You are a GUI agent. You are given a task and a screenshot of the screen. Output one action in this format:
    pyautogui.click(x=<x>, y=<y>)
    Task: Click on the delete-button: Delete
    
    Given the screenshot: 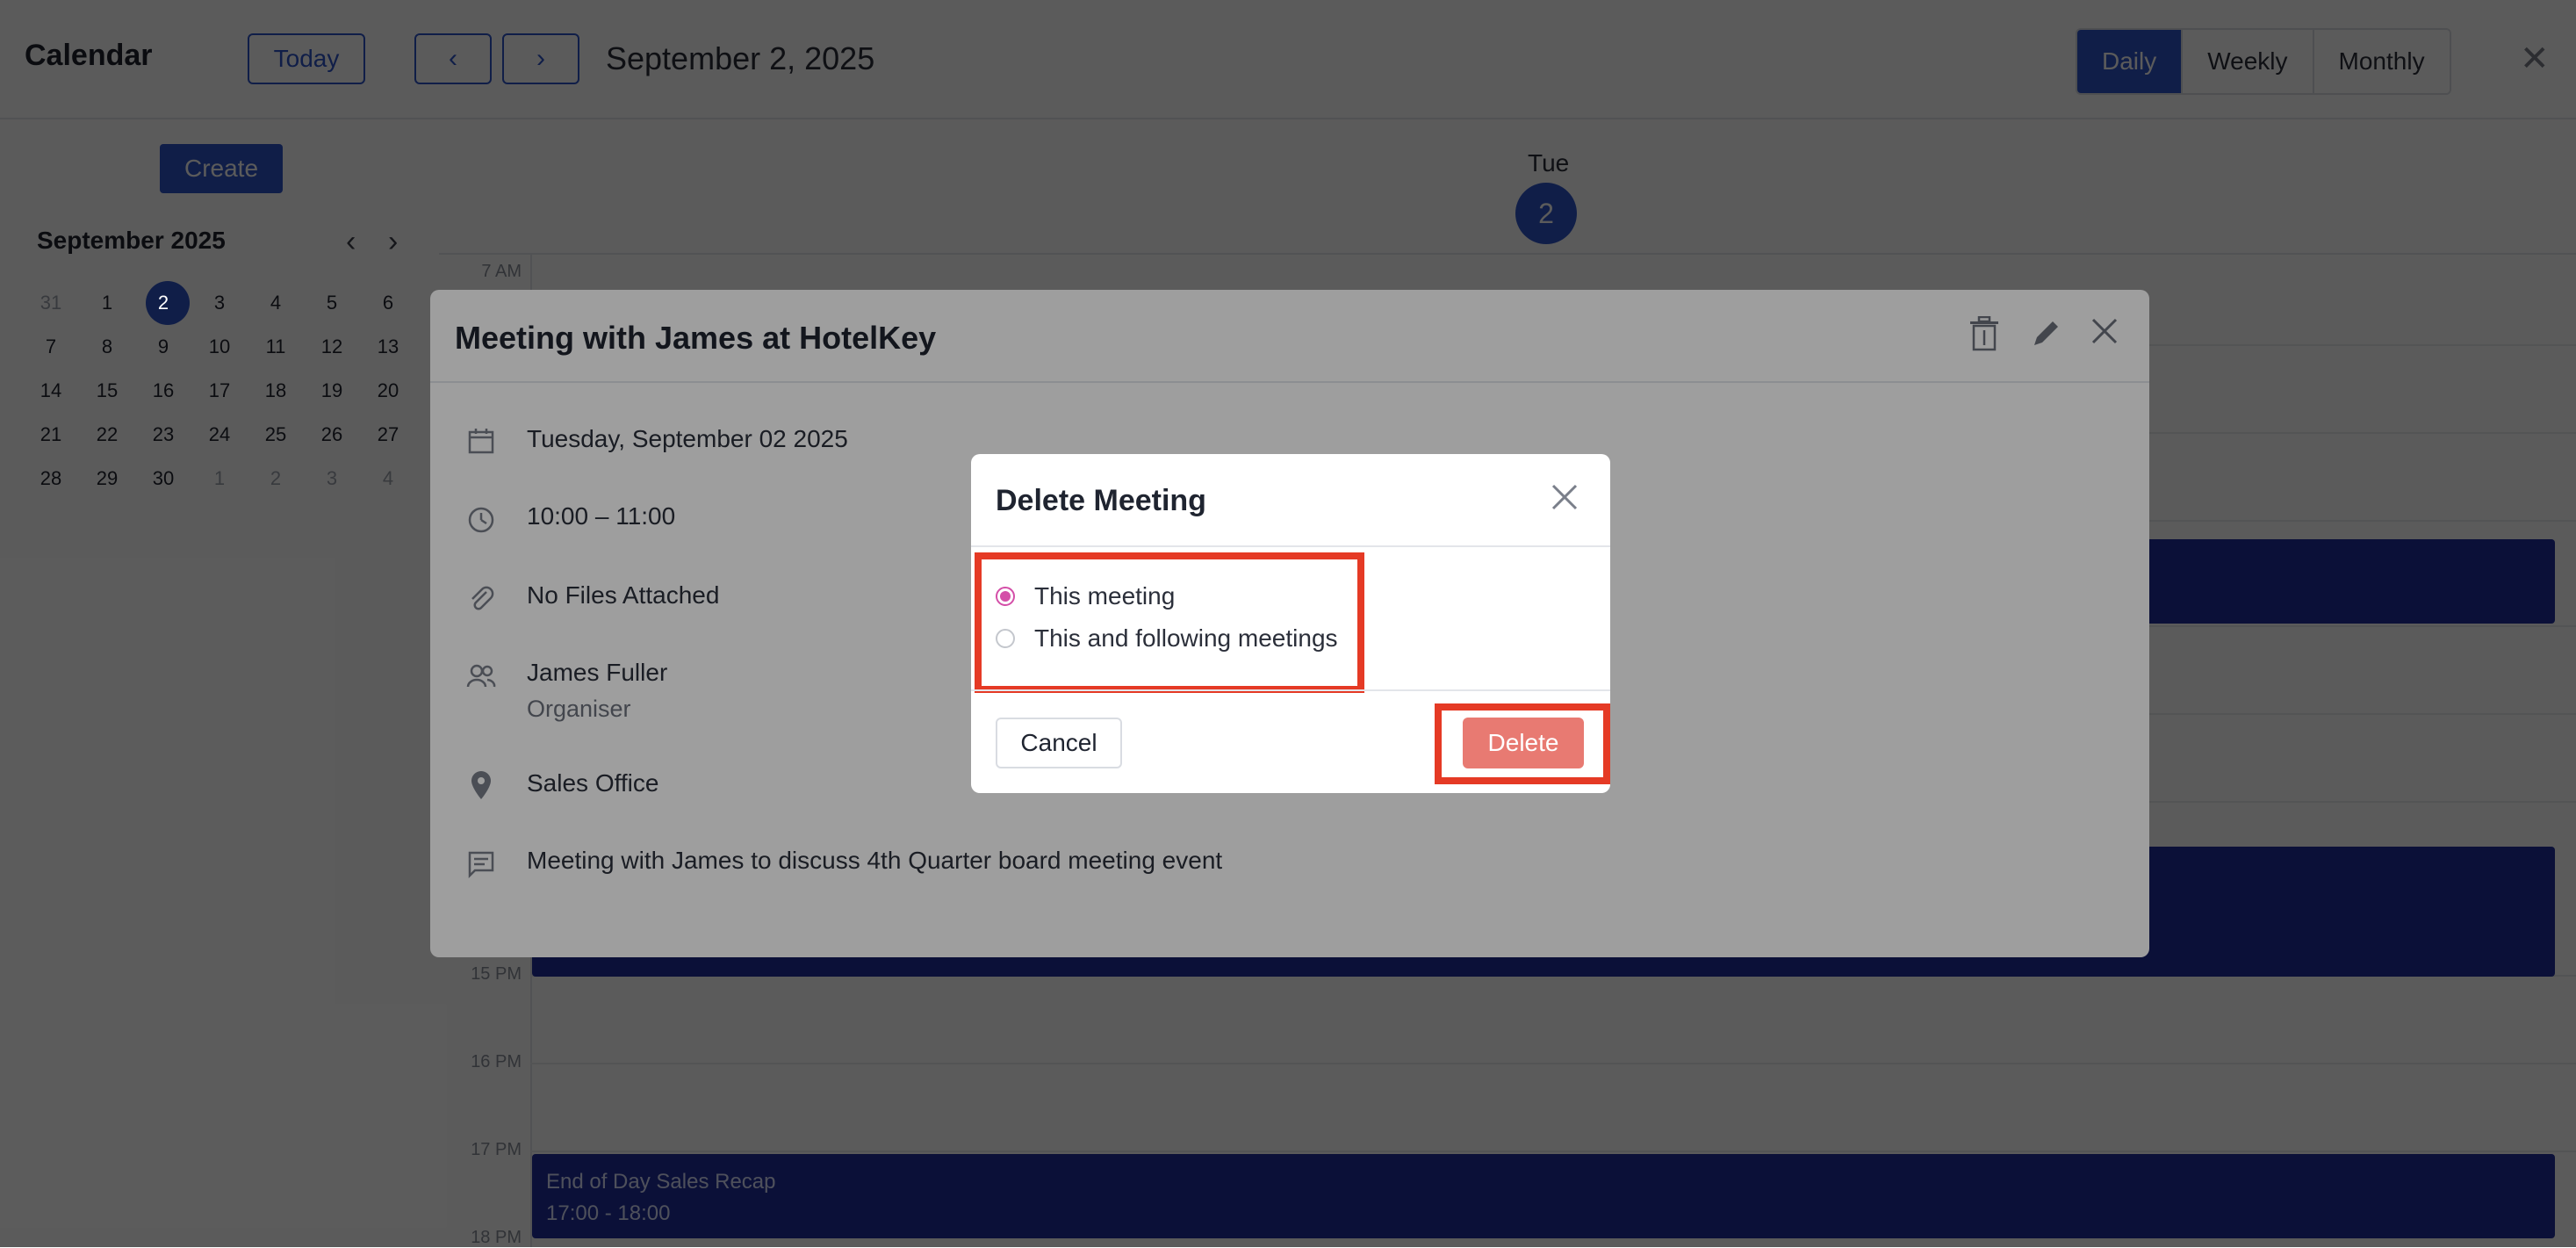 What is the action you would take?
    pyautogui.click(x=1523, y=743)
    